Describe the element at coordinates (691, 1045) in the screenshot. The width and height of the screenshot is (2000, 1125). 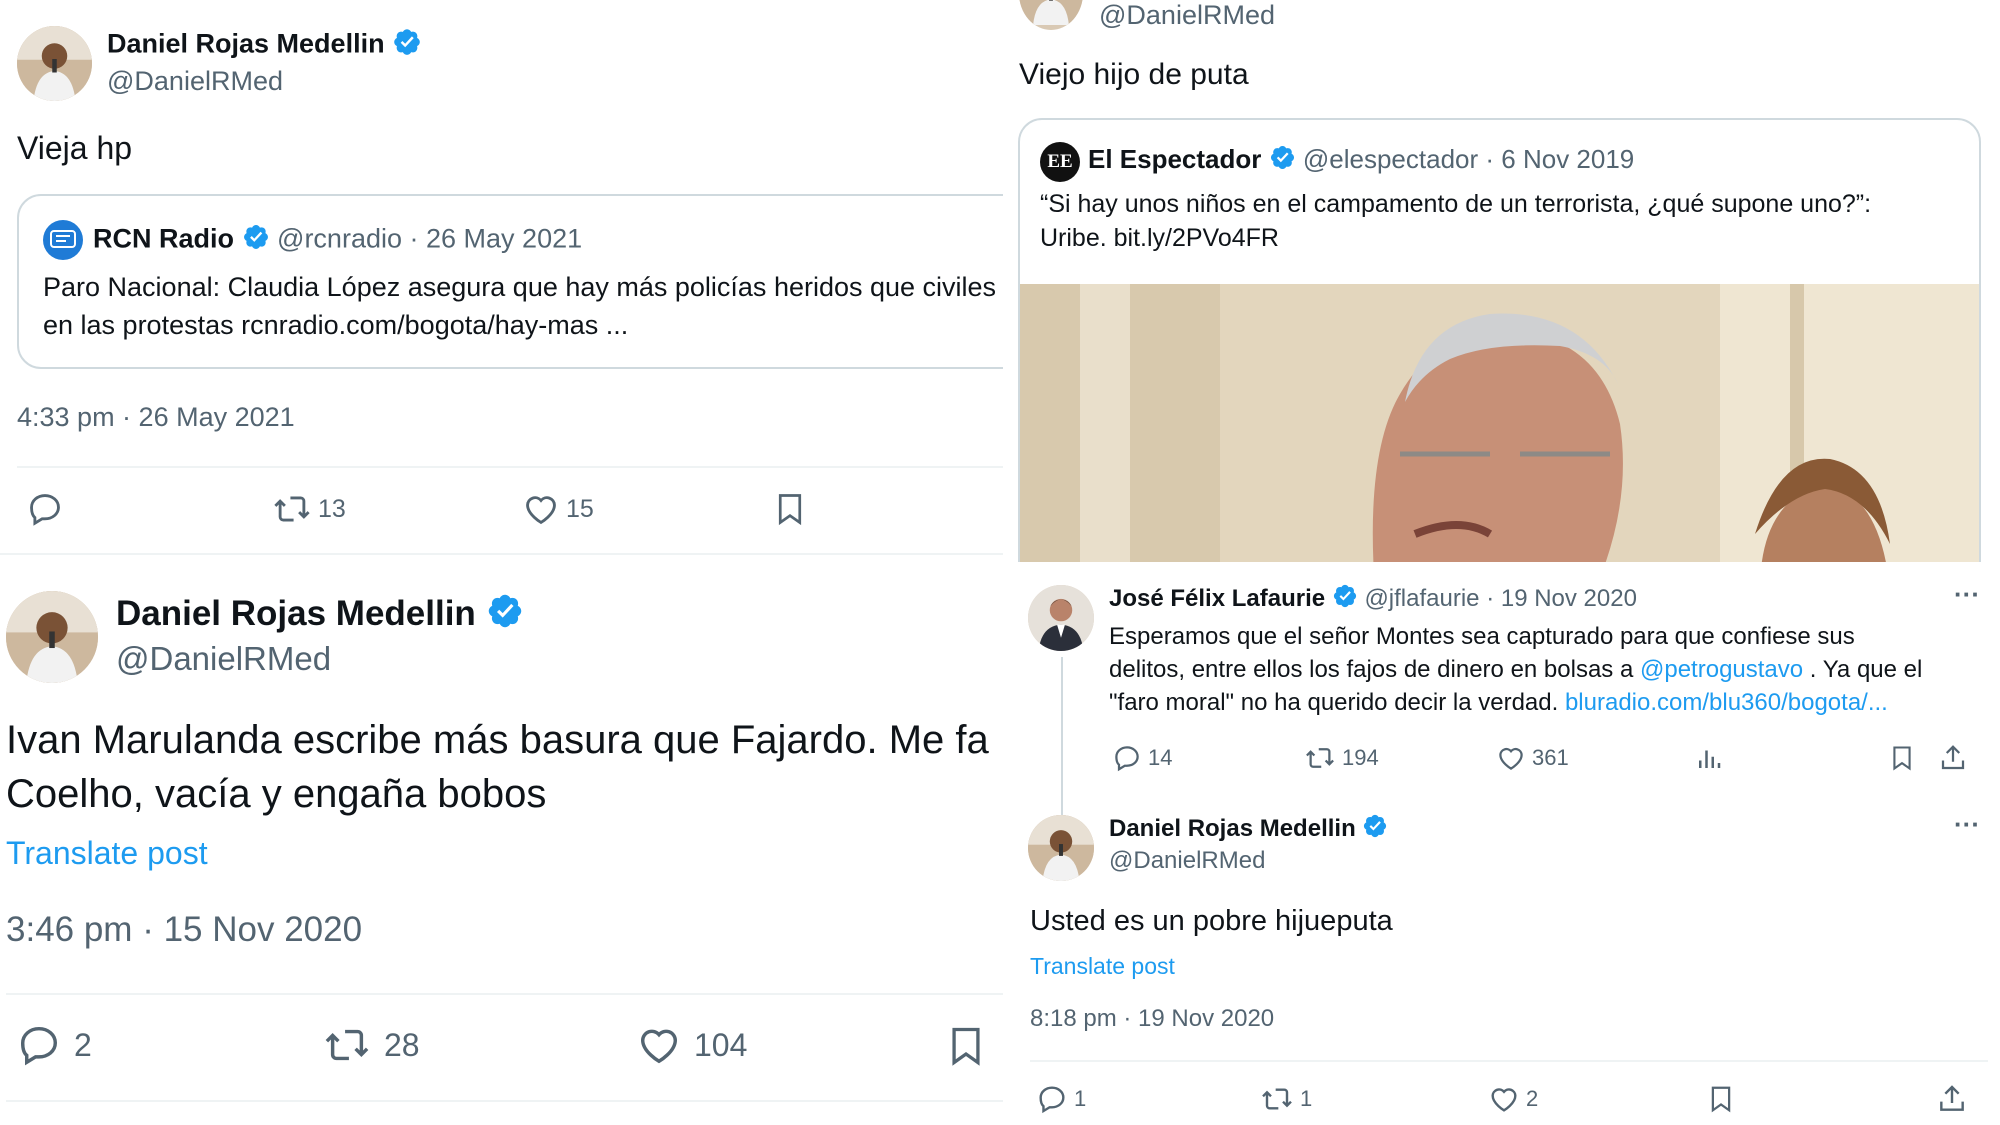
I see `like-button: 104` at that location.